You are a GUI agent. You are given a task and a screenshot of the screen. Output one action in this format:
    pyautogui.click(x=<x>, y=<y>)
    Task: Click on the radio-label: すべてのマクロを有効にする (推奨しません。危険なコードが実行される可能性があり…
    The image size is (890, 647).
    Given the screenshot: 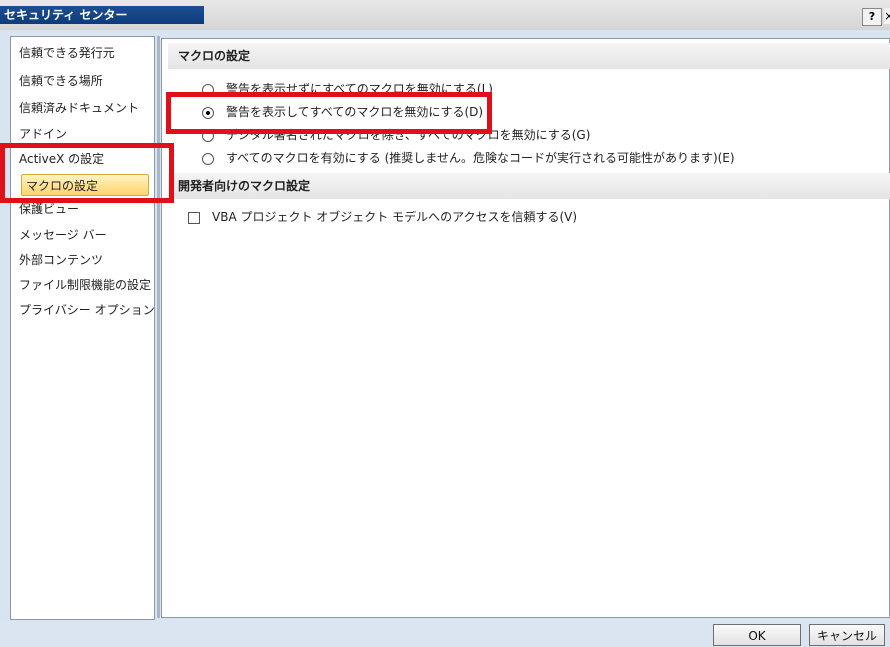 What is the action you would take?
    pyautogui.click(x=480, y=158)
    